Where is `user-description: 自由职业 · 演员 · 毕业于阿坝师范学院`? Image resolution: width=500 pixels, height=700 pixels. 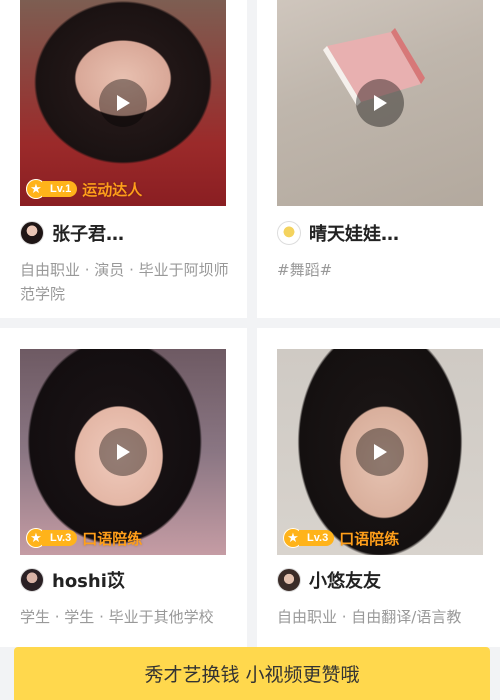 user-description: 自由职业 · 演员 · 毕业于阿坝师范学院 is located at coordinates (124, 282).